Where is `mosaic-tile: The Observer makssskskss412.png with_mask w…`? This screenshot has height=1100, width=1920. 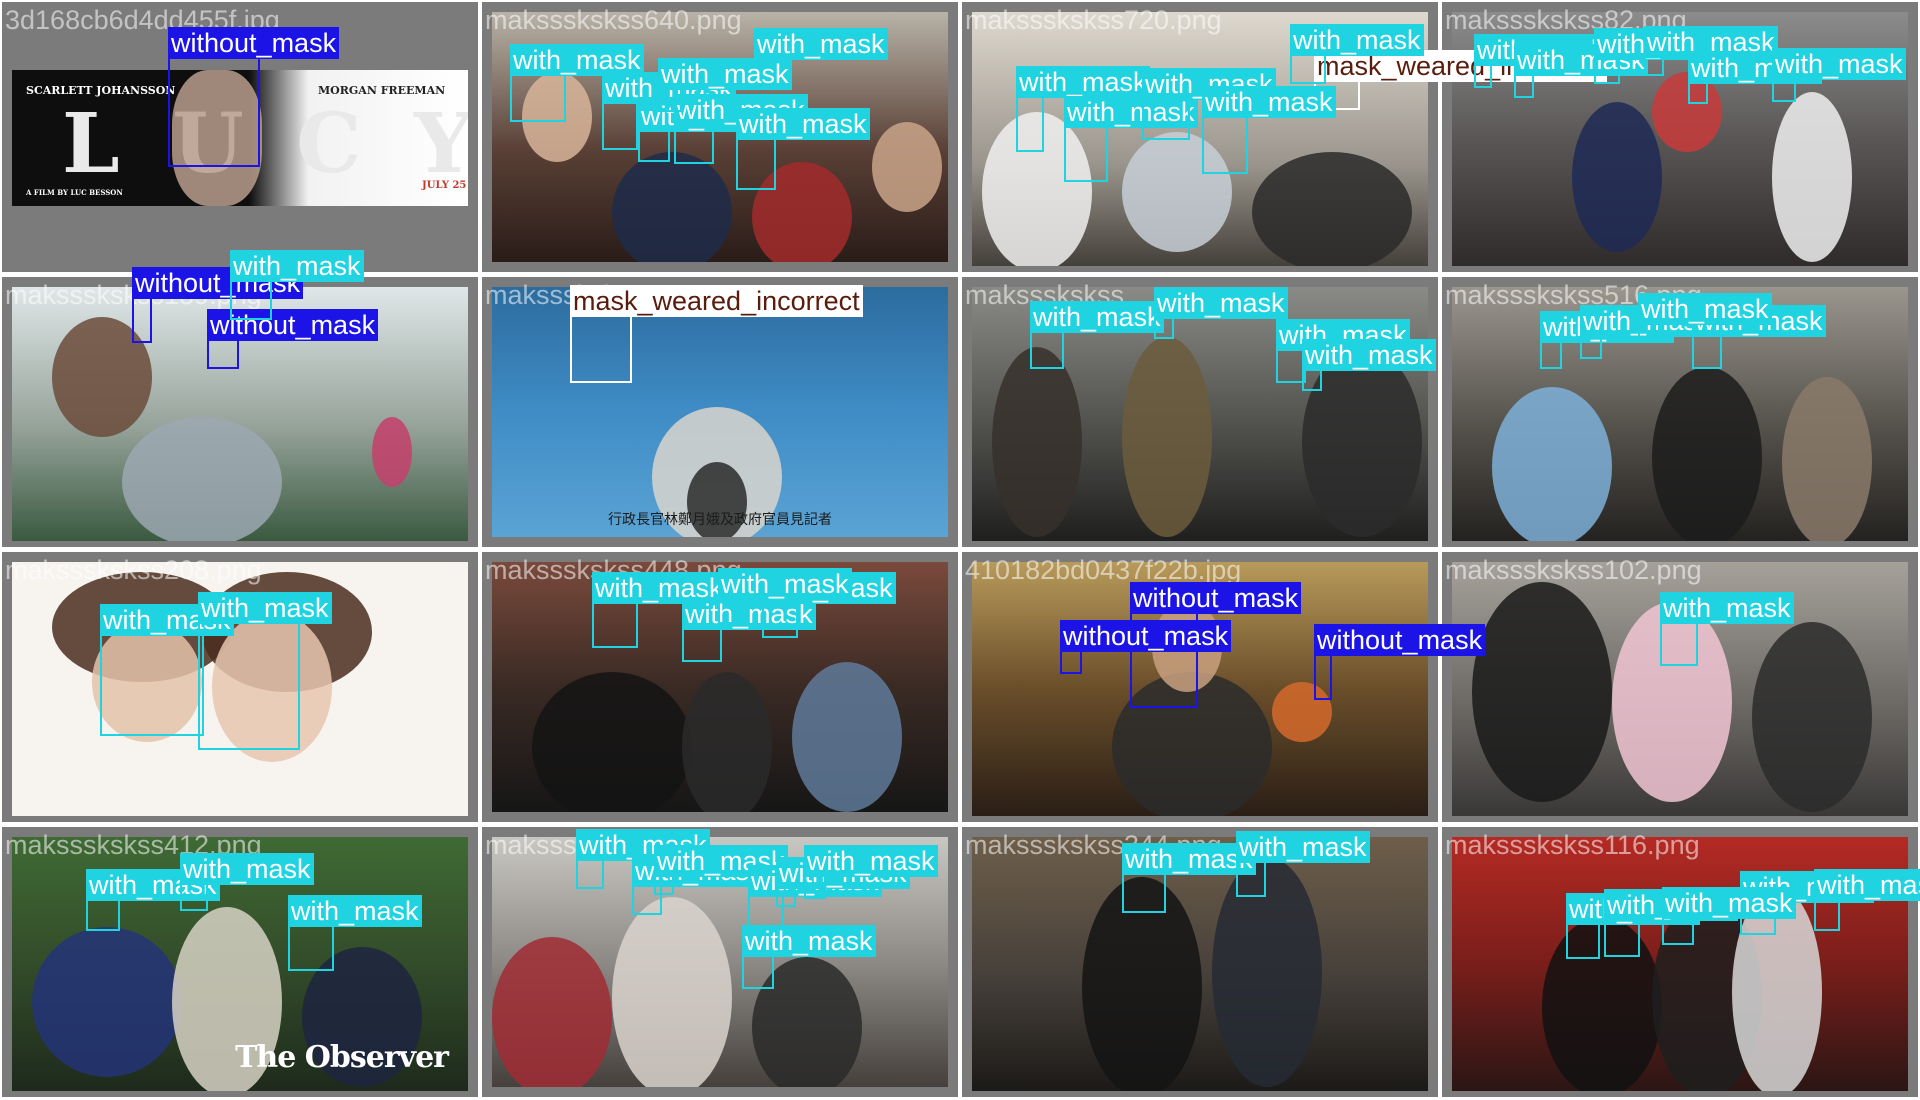 mosaic-tile: The Observer makssskskss412.png with_mask w… is located at coordinates (240, 962).